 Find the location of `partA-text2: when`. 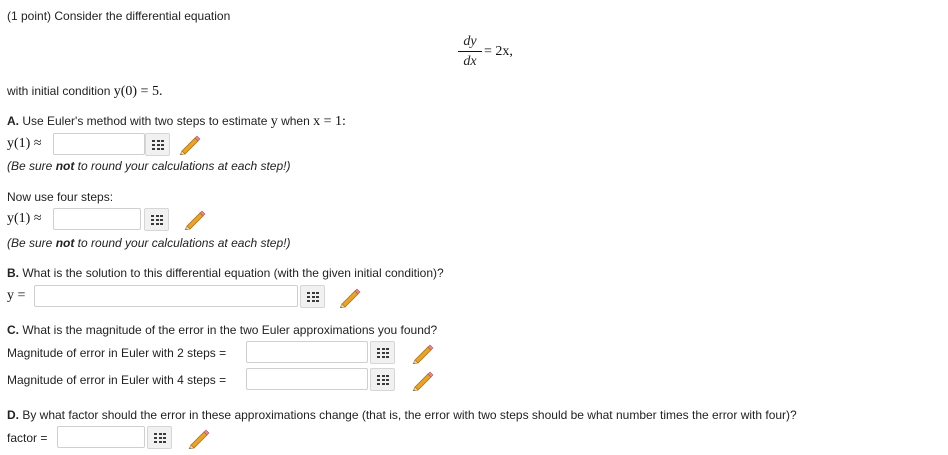

partA-text2: when is located at coordinates (295, 121).